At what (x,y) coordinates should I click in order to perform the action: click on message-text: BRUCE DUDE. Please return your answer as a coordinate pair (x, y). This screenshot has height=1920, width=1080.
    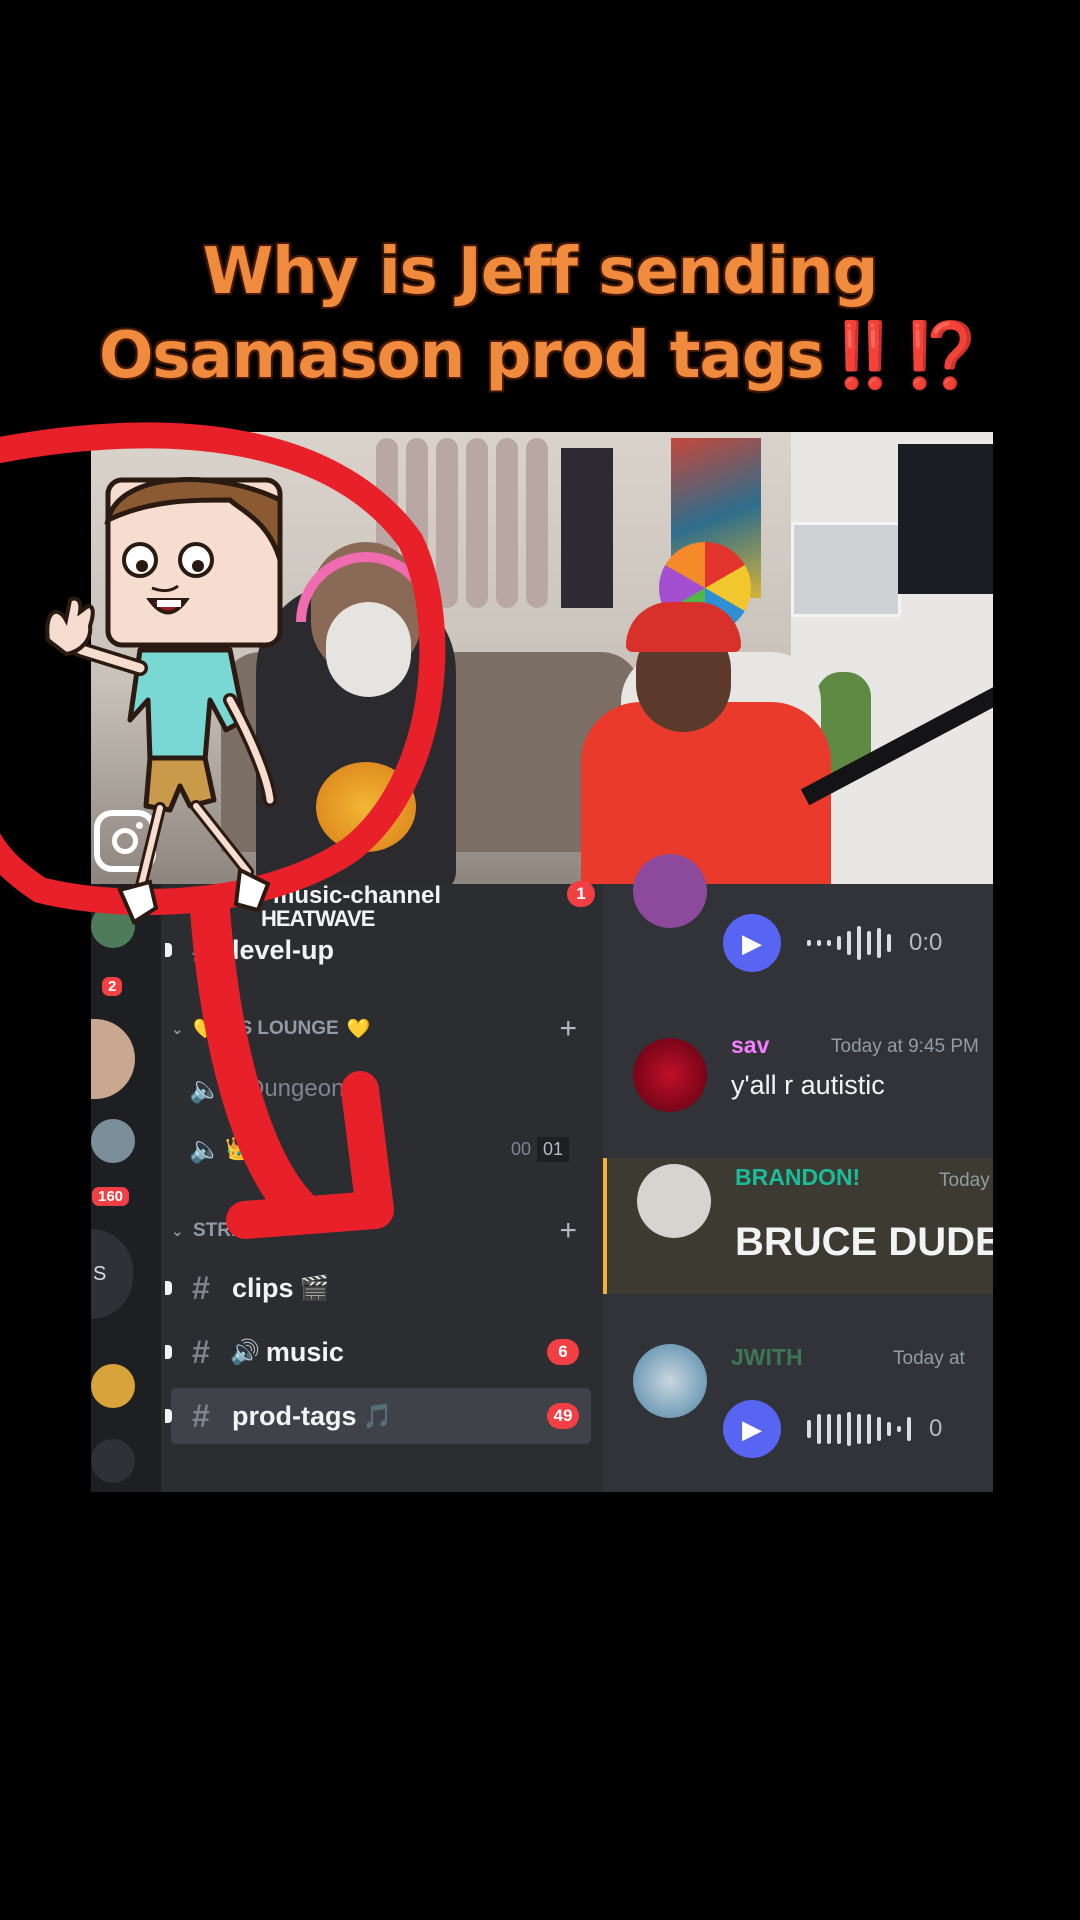
    Looking at the image, I should click on (864, 1242).